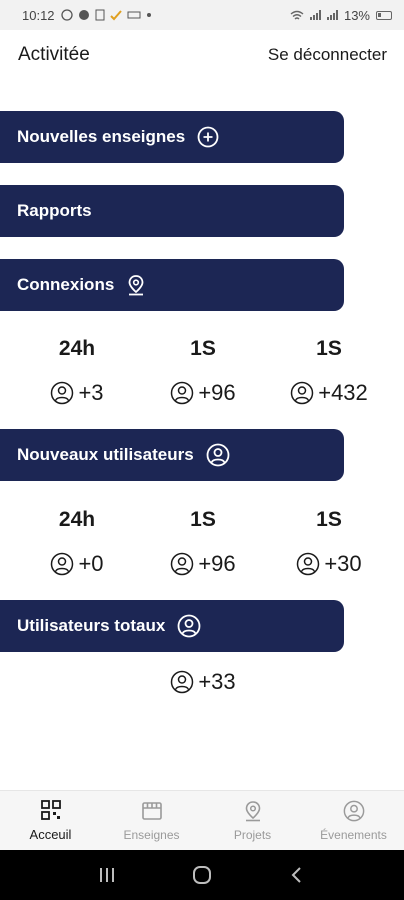 The image size is (404, 900). What do you see at coordinates (172, 285) in the screenshot?
I see `connections-section: Connexions` at bounding box center [172, 285].